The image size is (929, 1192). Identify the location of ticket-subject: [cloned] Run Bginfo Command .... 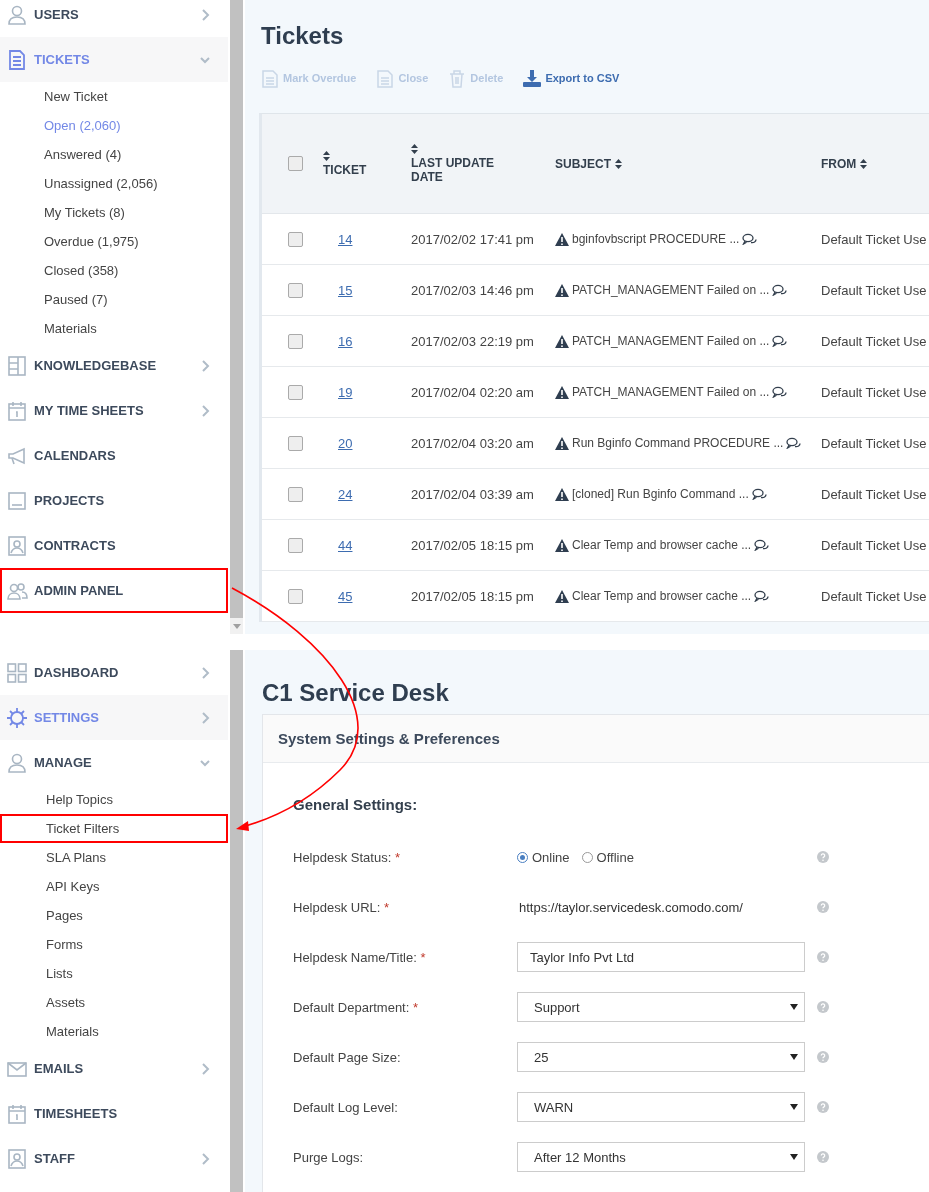
(660, 494).